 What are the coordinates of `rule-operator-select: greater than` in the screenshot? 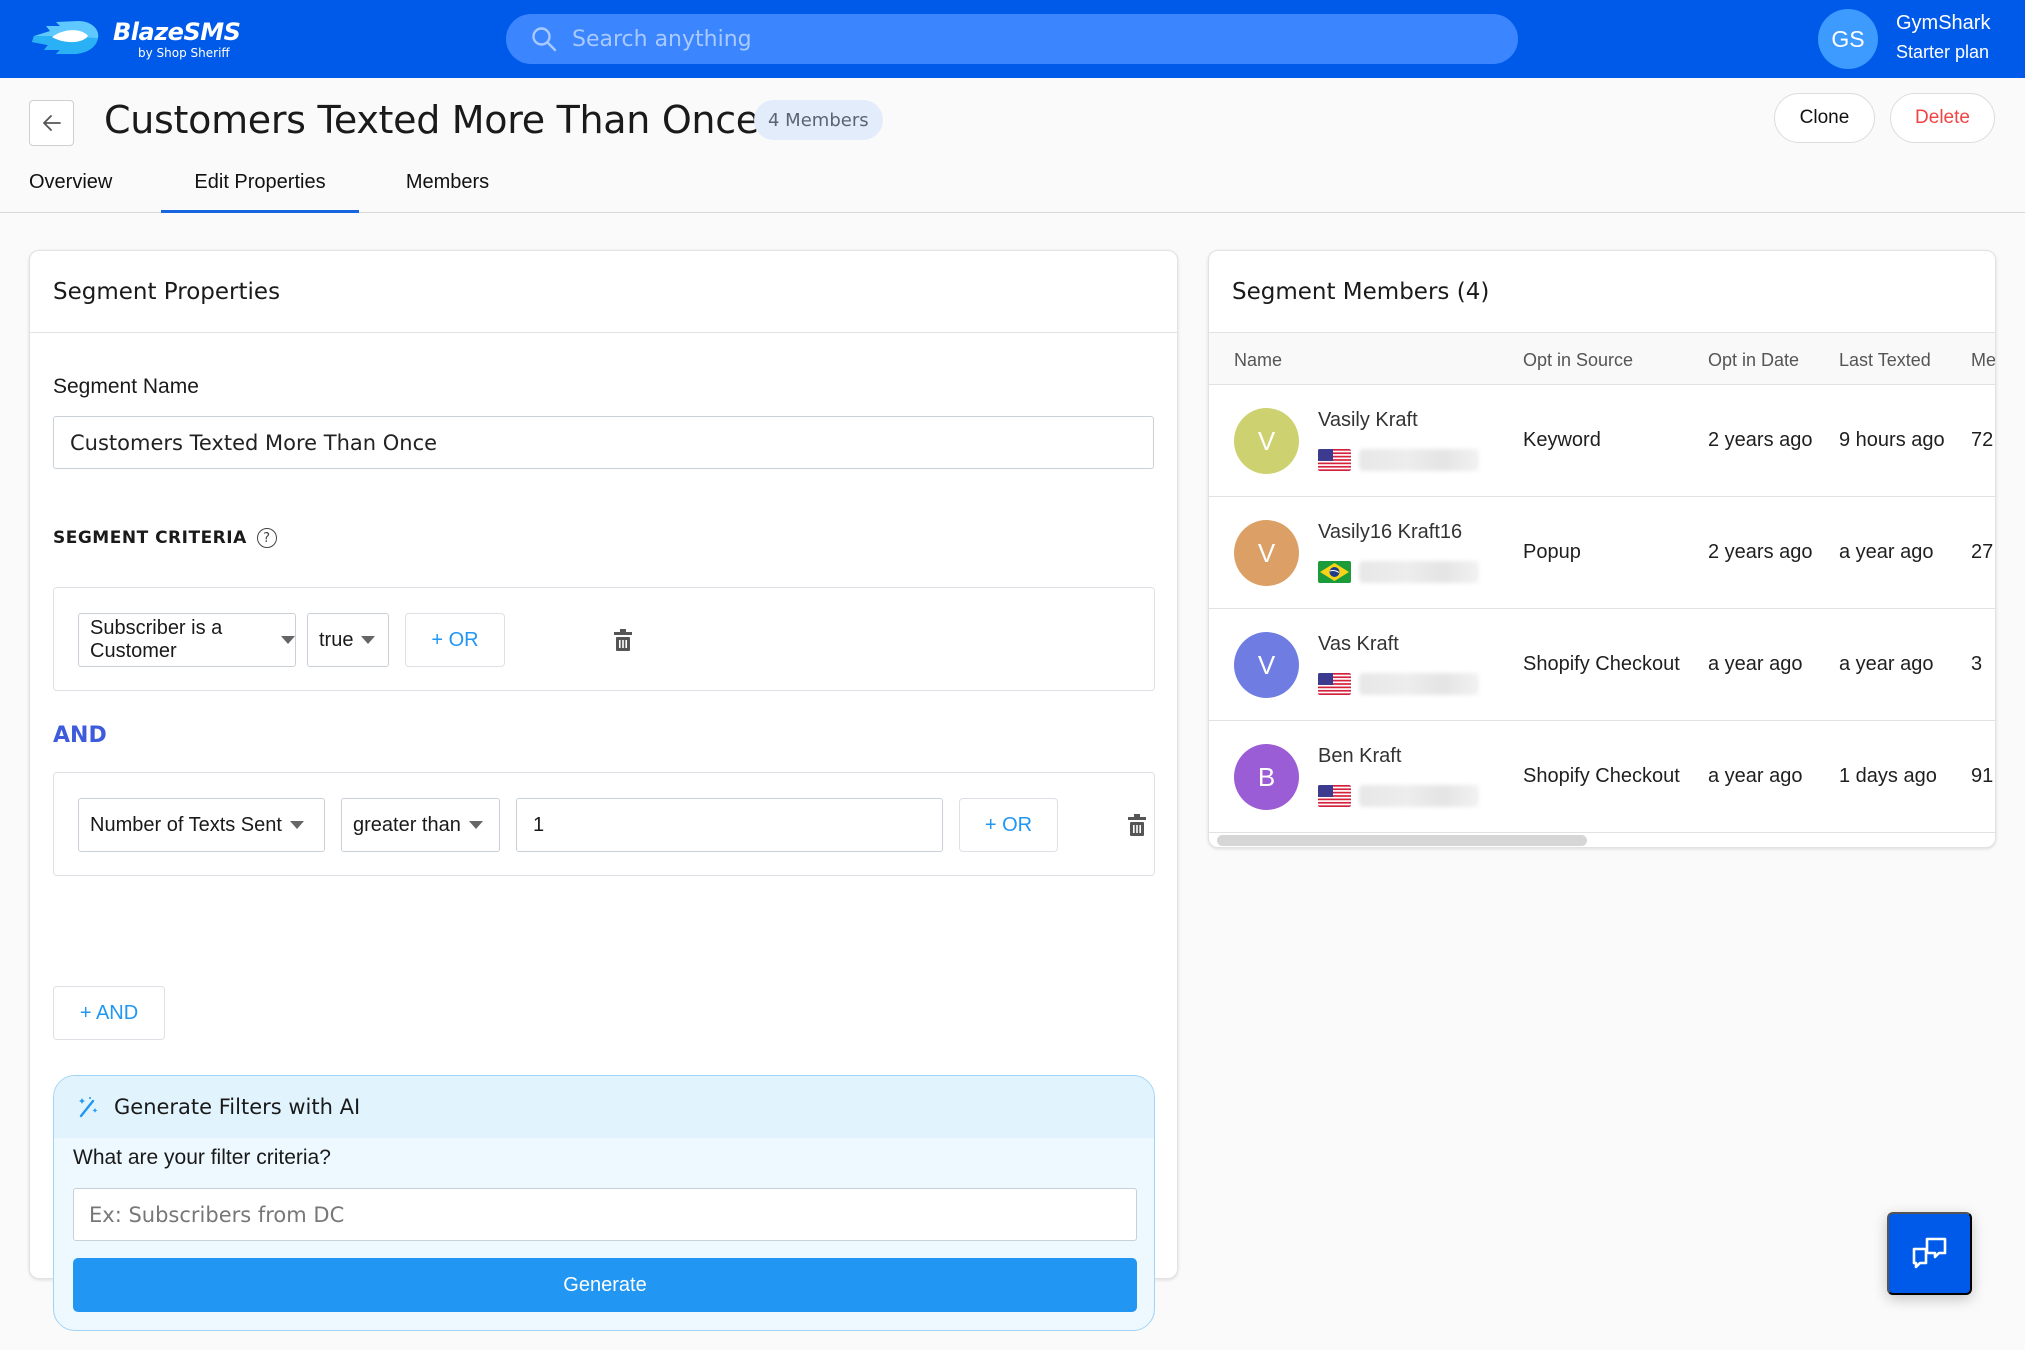 It's located at (420, 825).